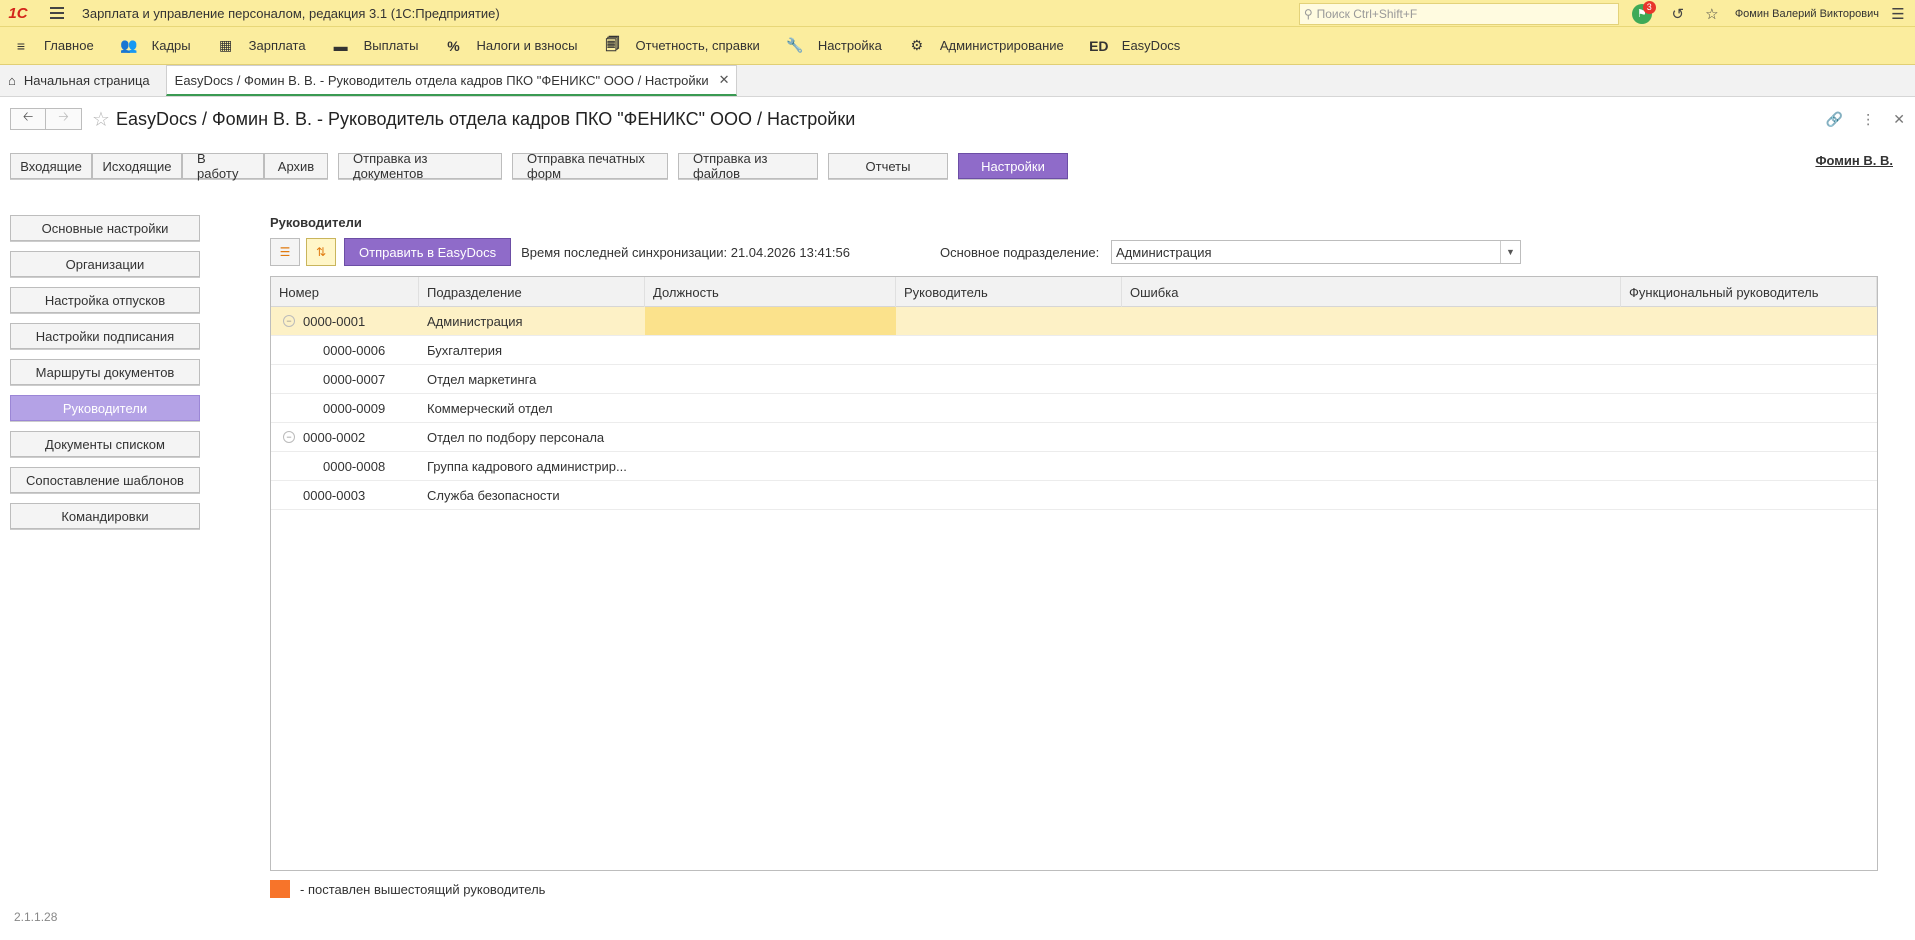 Image resolution: width=1915 pixels, height=940 pixels. Describe the element at coordinates (28, 119) in the screenshot. I see `back-button: 🡠` at that location.